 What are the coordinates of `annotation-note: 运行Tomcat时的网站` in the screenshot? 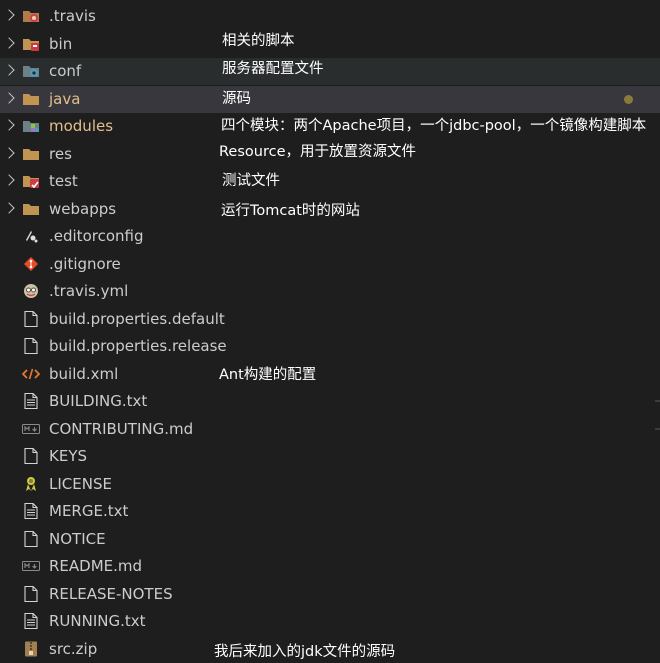 It's located at (290, 210).